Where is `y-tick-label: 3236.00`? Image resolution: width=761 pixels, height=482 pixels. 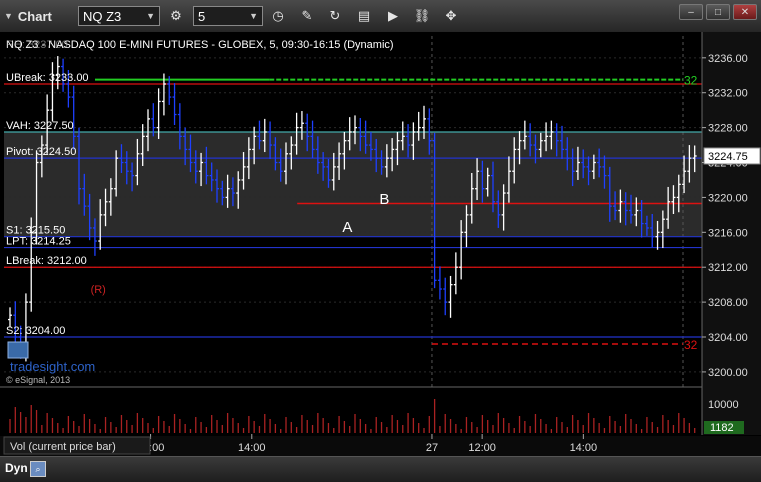 y-tick-label: 3236.00 is located at coordinates (728, 59).